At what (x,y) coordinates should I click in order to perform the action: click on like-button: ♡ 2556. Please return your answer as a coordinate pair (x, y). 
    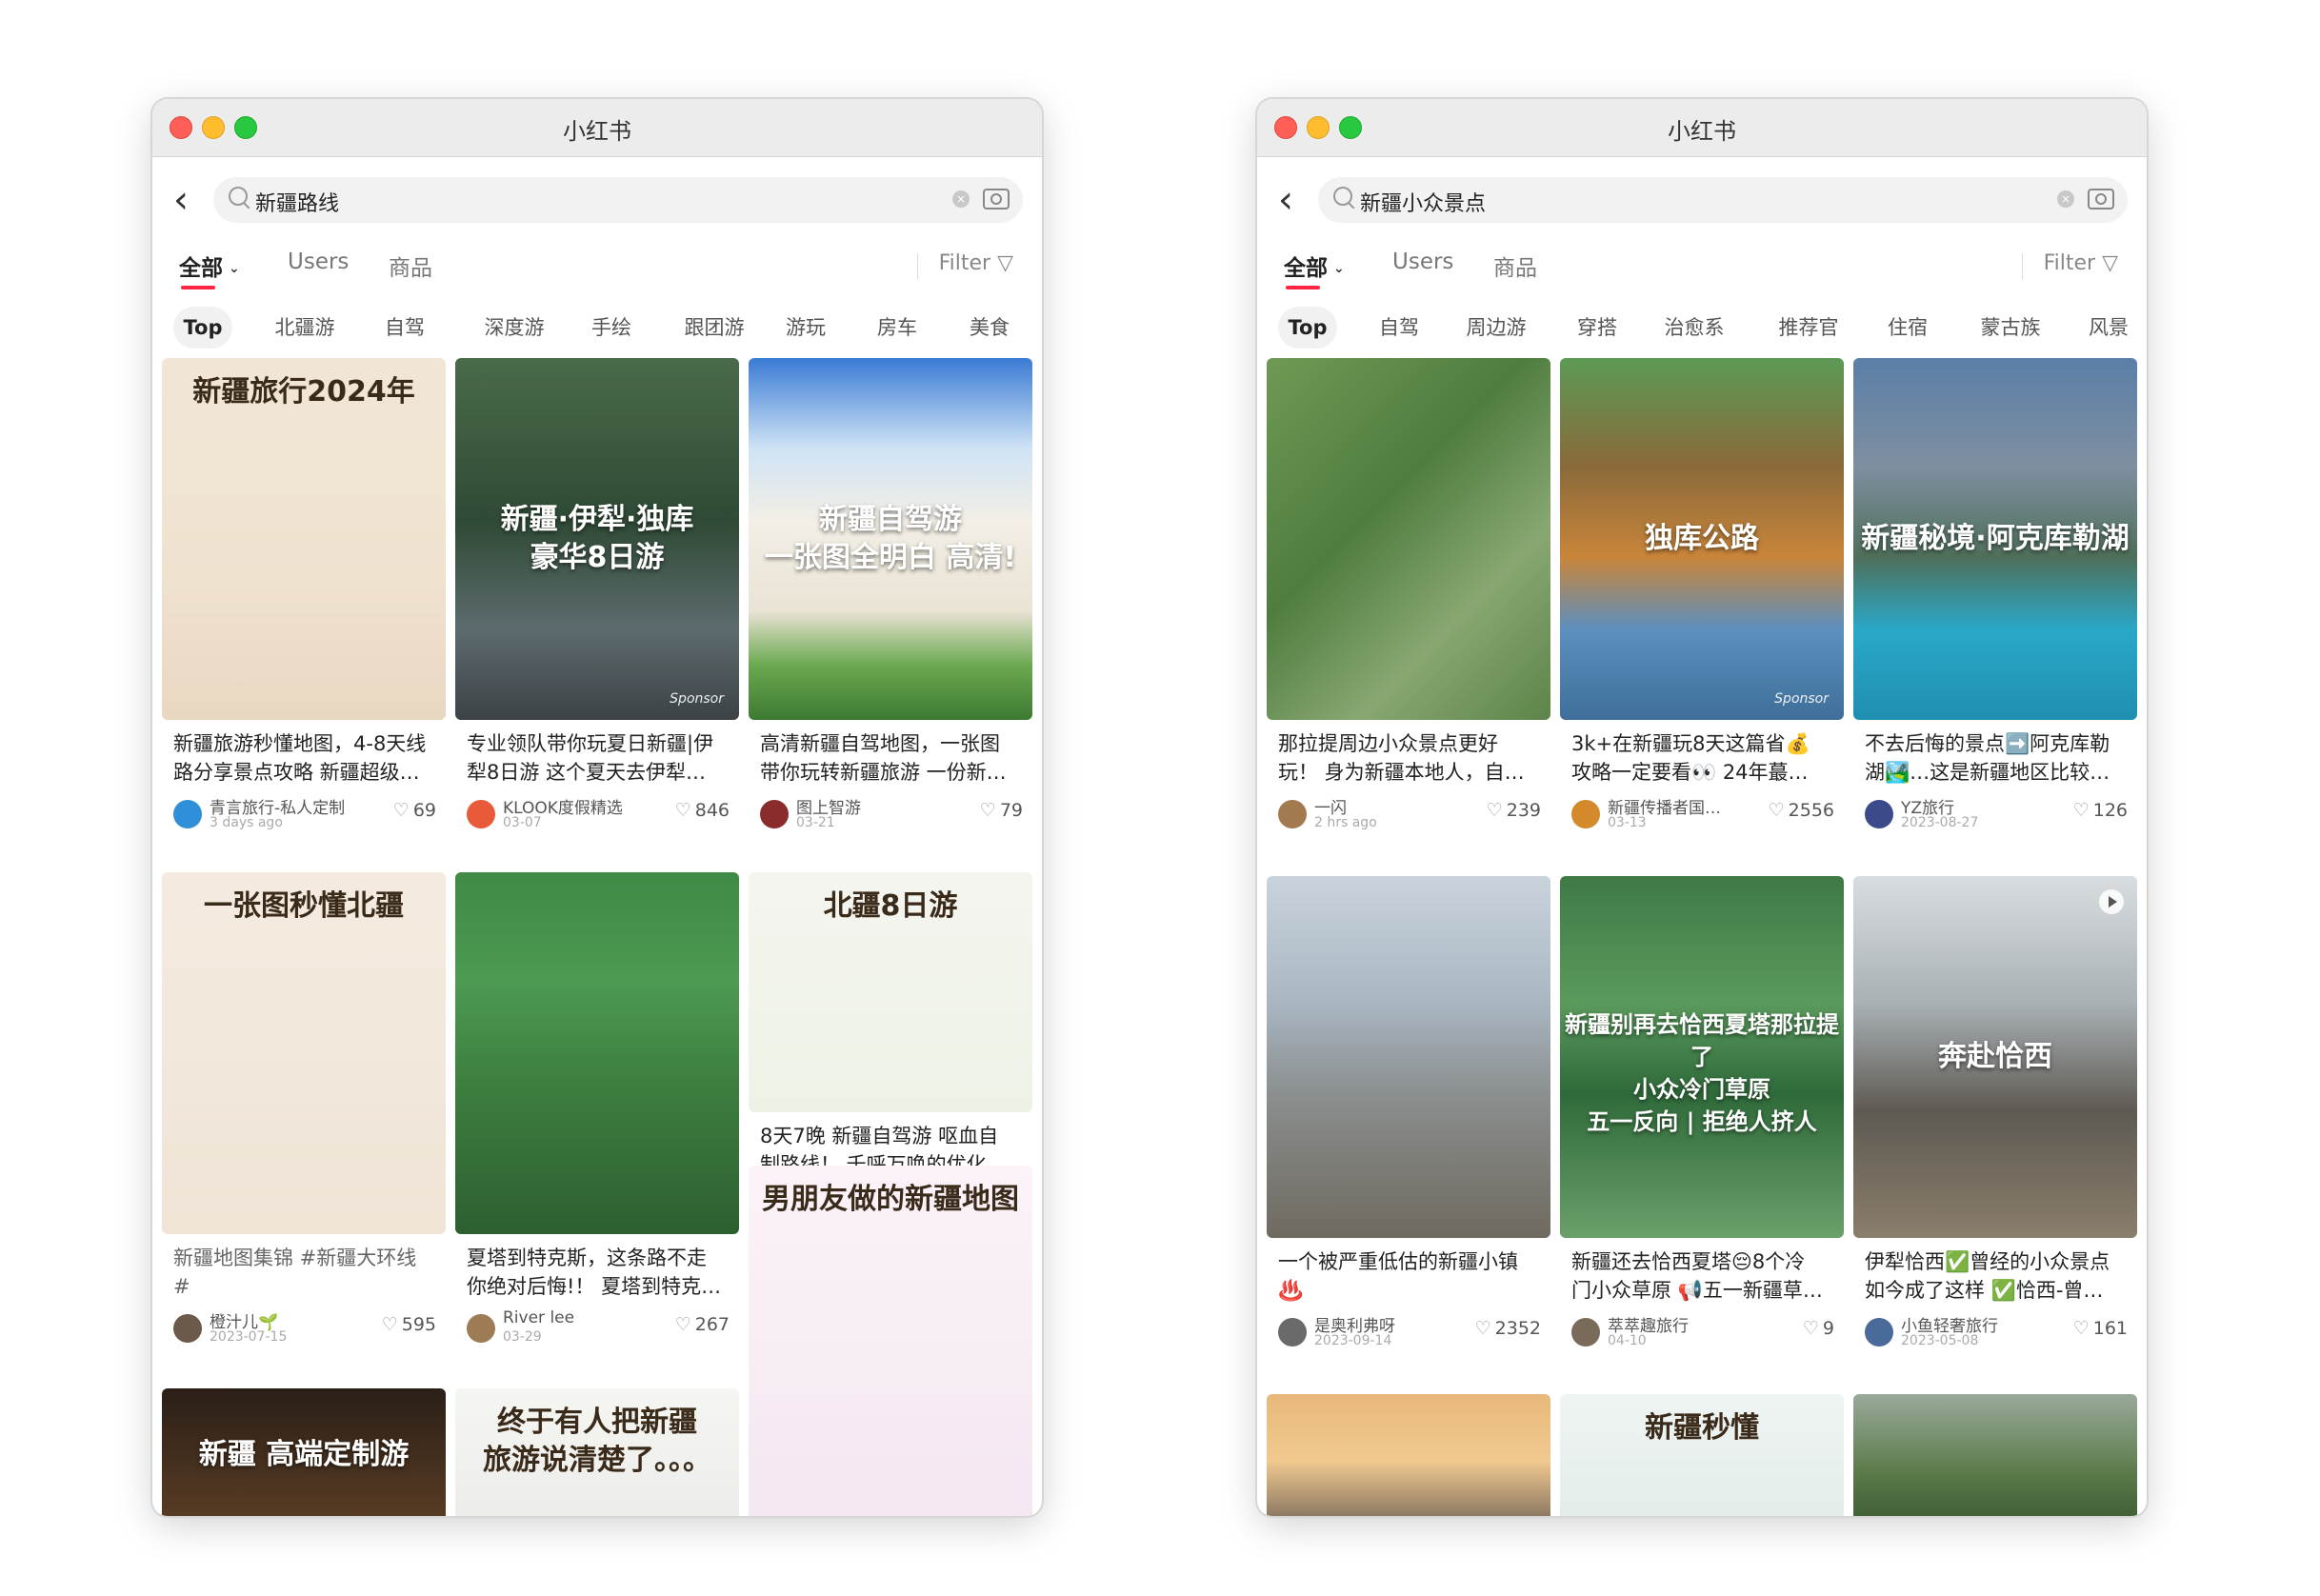
    Looking at the image, I should click on (1801, 810).